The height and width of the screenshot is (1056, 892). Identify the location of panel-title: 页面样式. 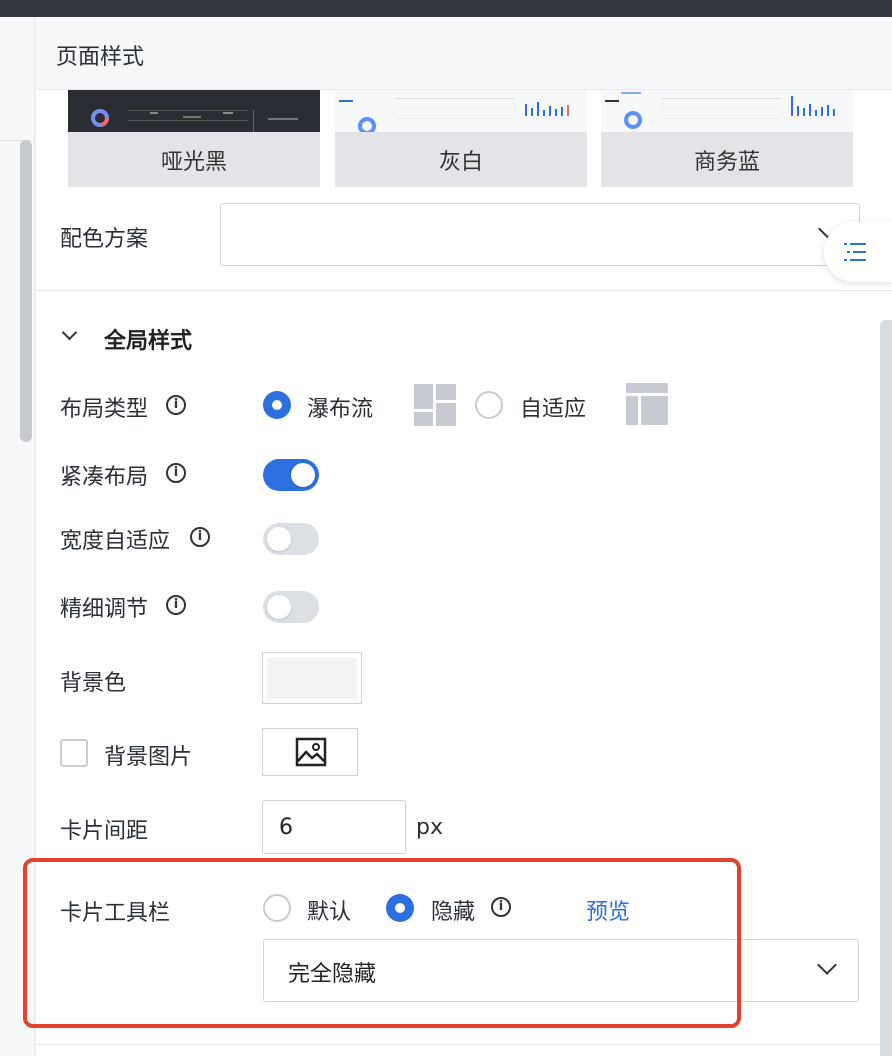
(100, 57).